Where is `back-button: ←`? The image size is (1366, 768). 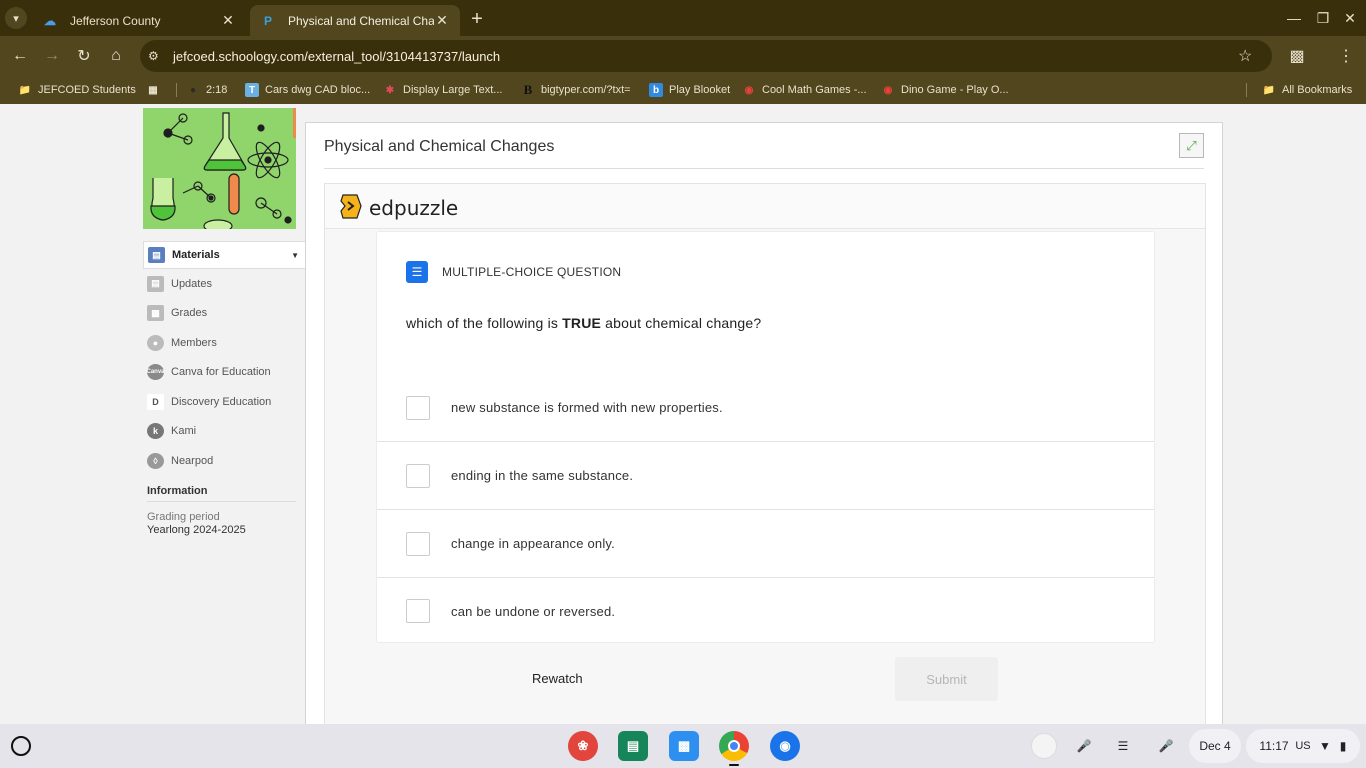 back-button: ← is located at coordinates (20, 56).